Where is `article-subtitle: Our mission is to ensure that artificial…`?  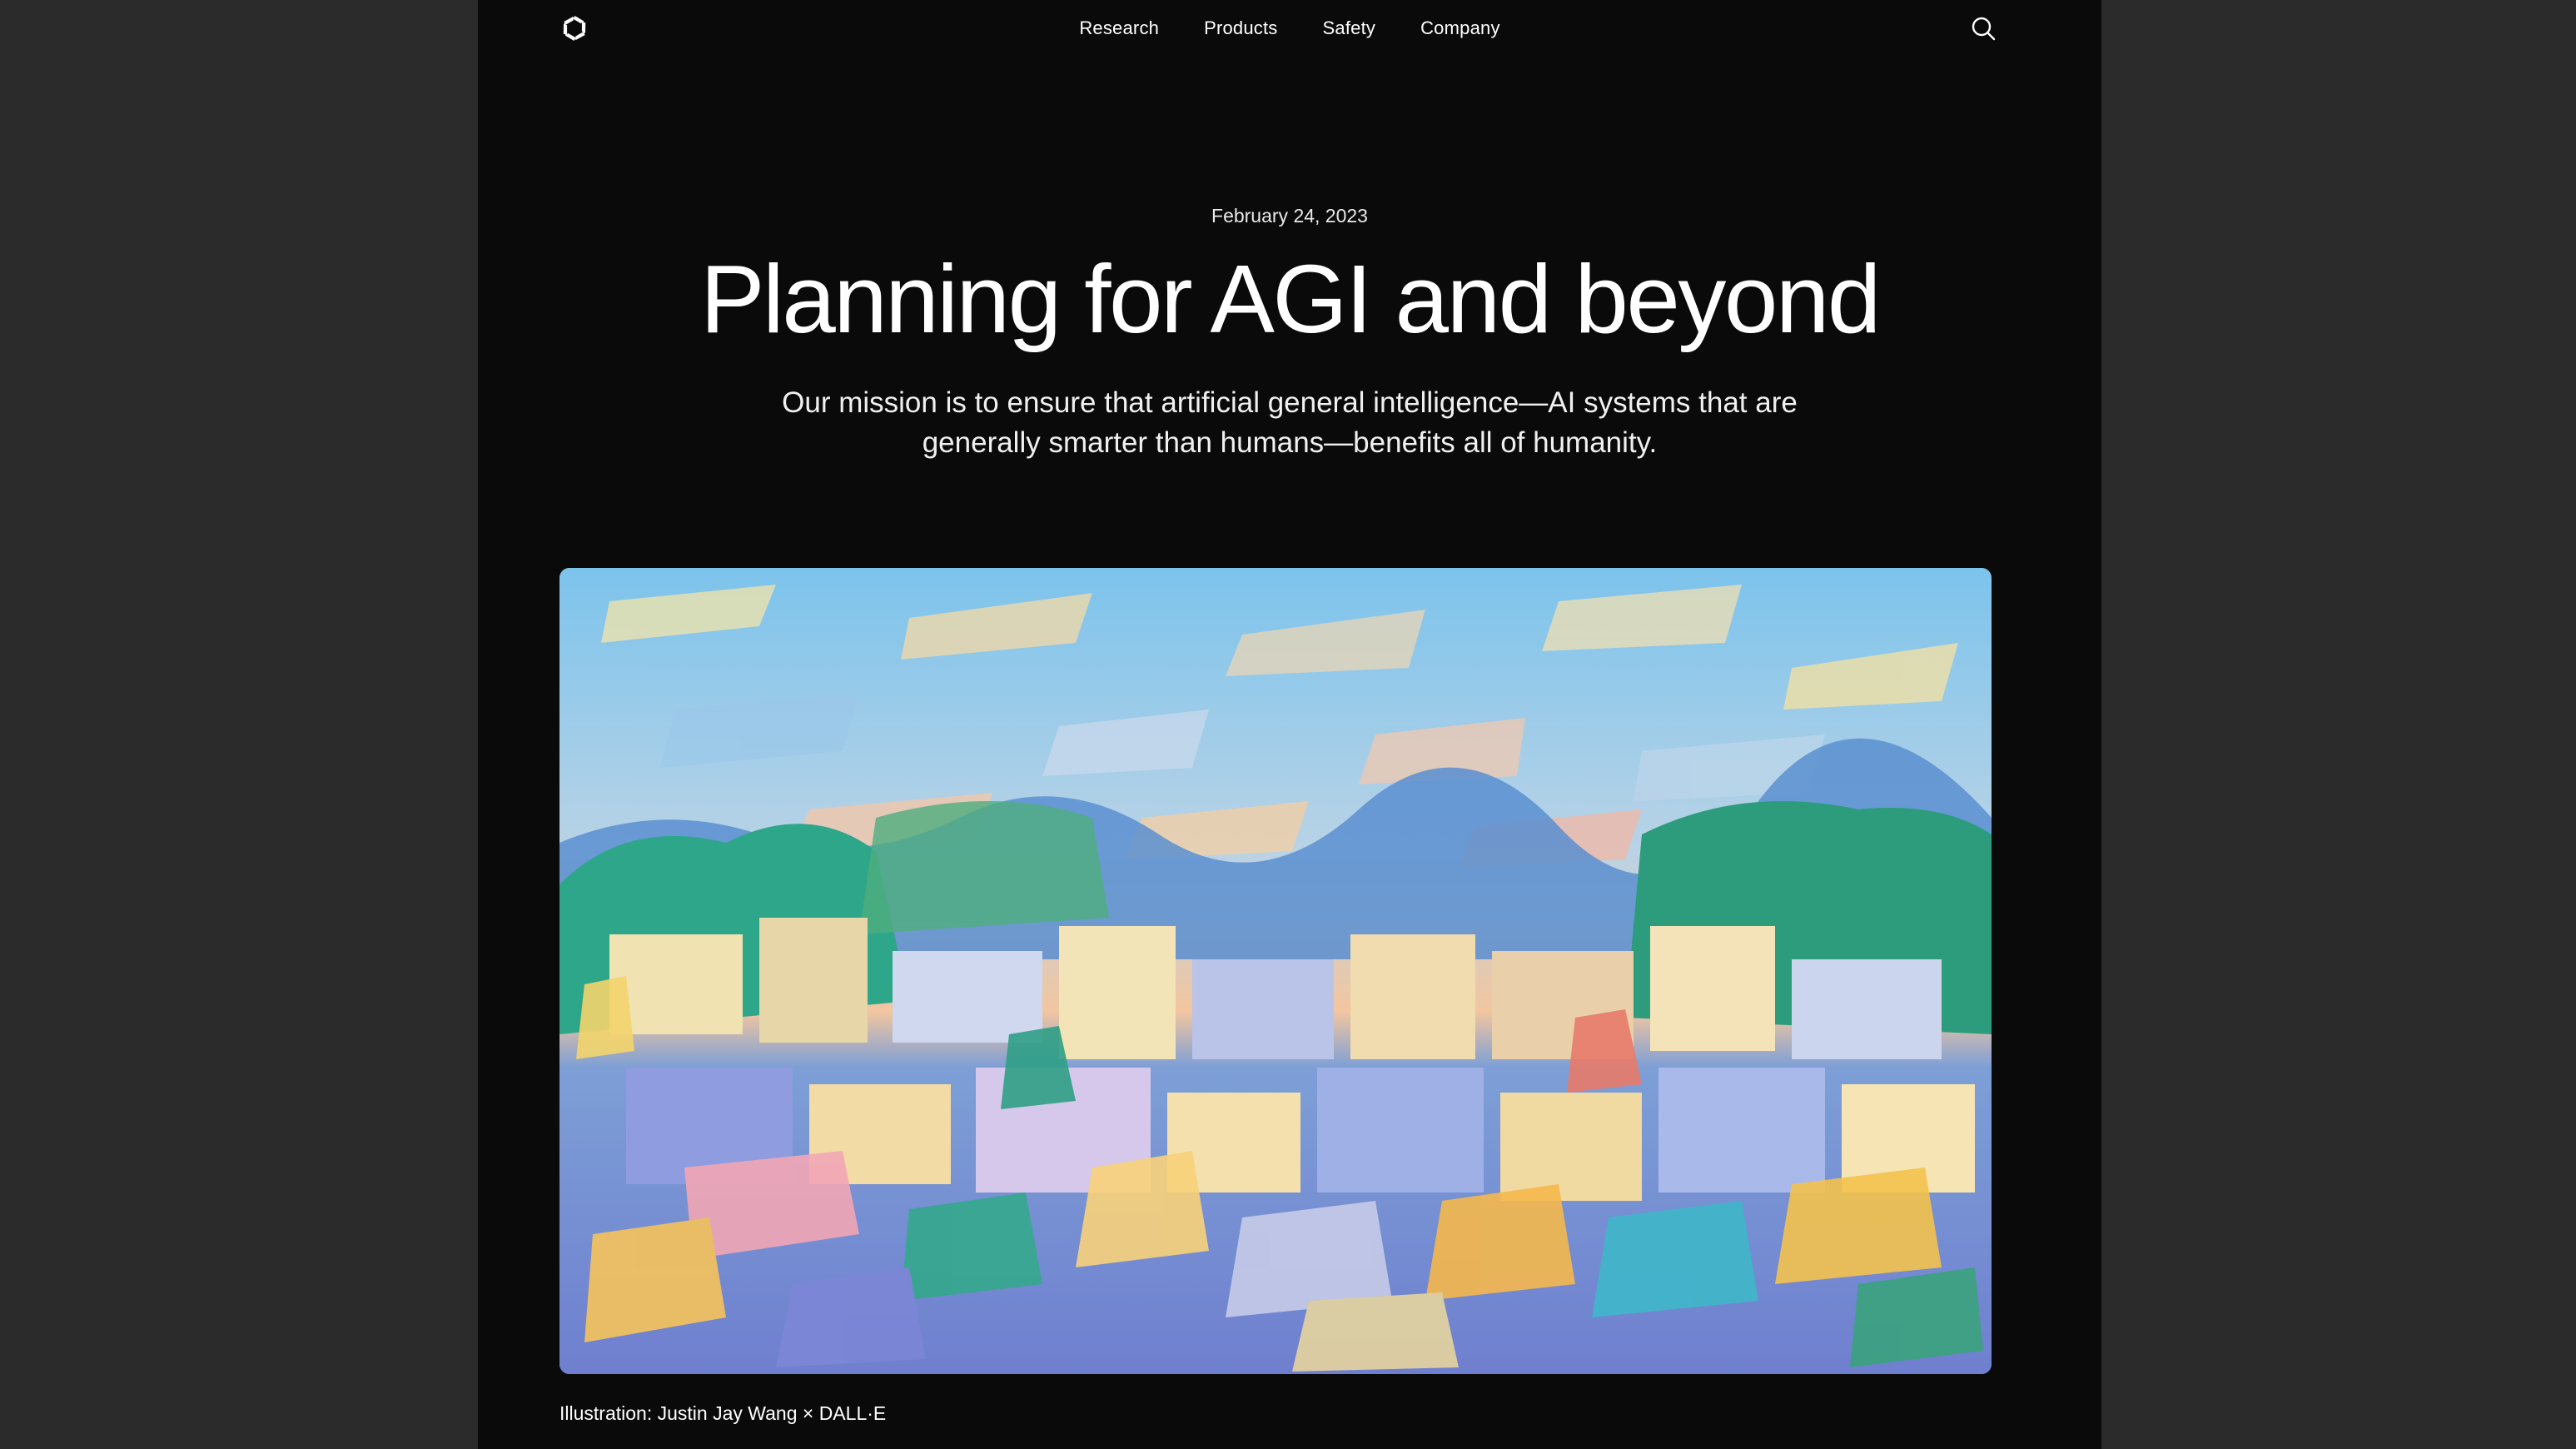
article-subtitle: Our mission is to ensure that artificial… is located at coordinates (1290, 423).